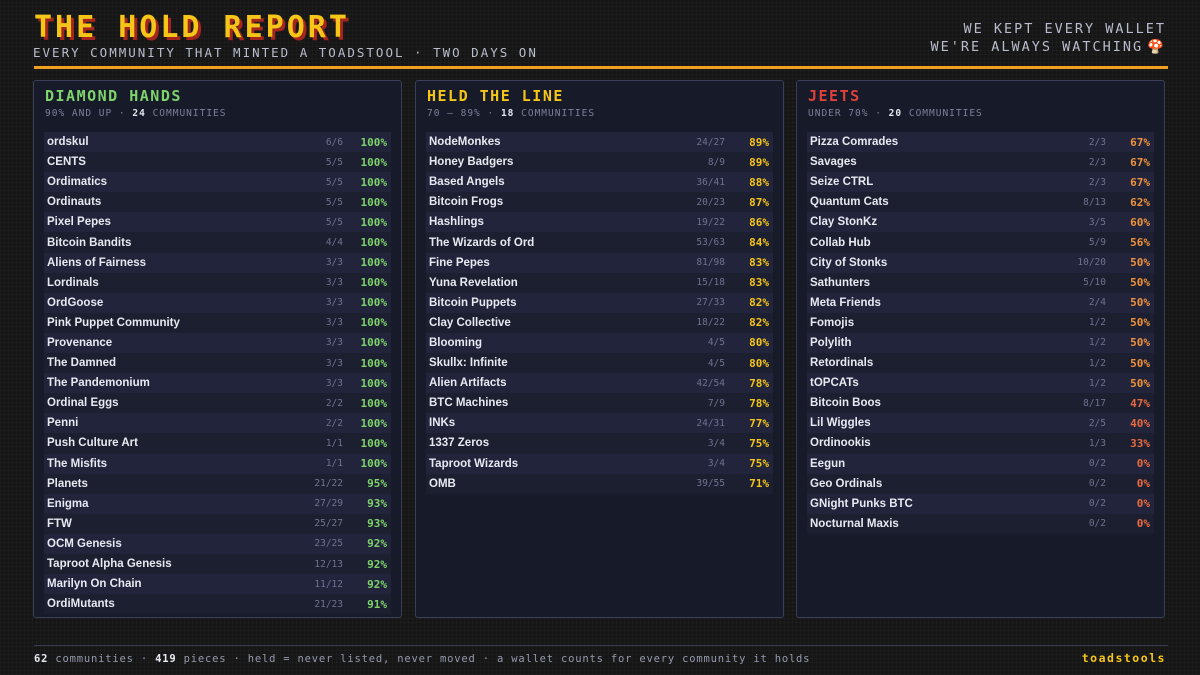 The height and width of the screenshot is (675, 1200). What do you see at coordinates (834, 96) in the screenshot?
I see `panel-title: JEETS` at bounding box center [834, 96].